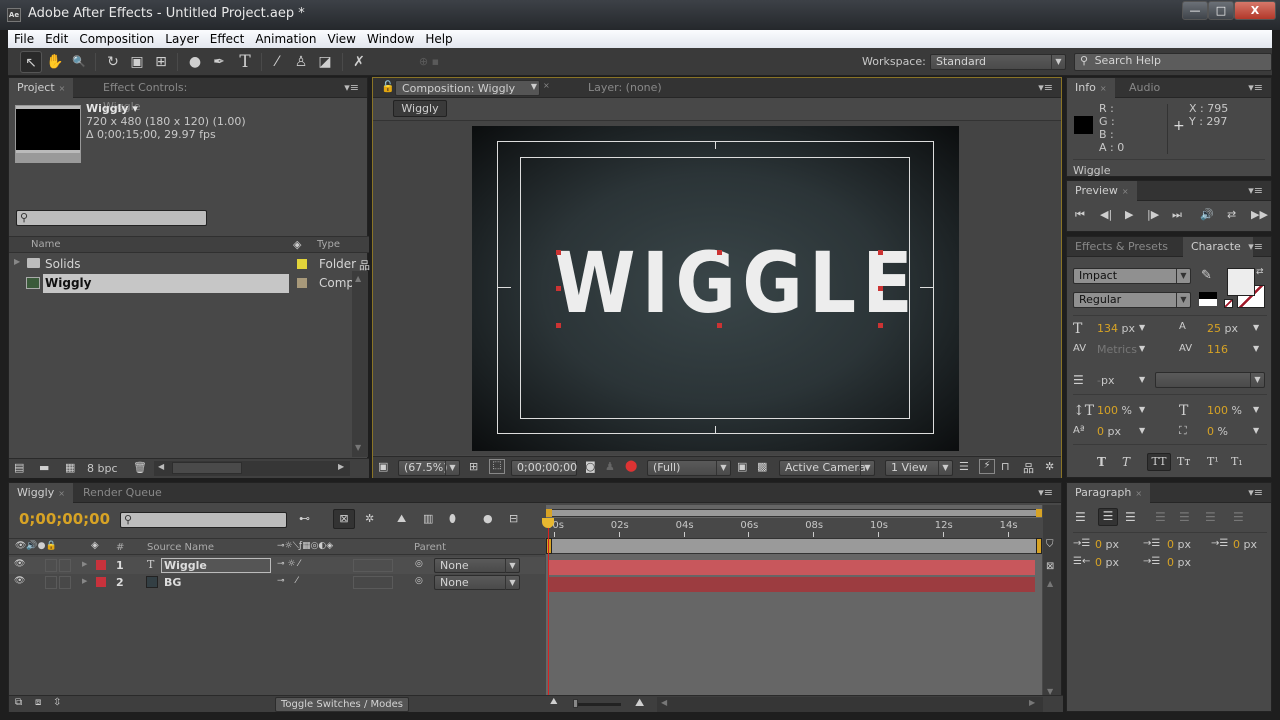 The height and width of the screenshot is (720, 1280). Describe the element at coordinates (1101, 462) in the screenshot. I see `faux-bold-button: T` at that location.